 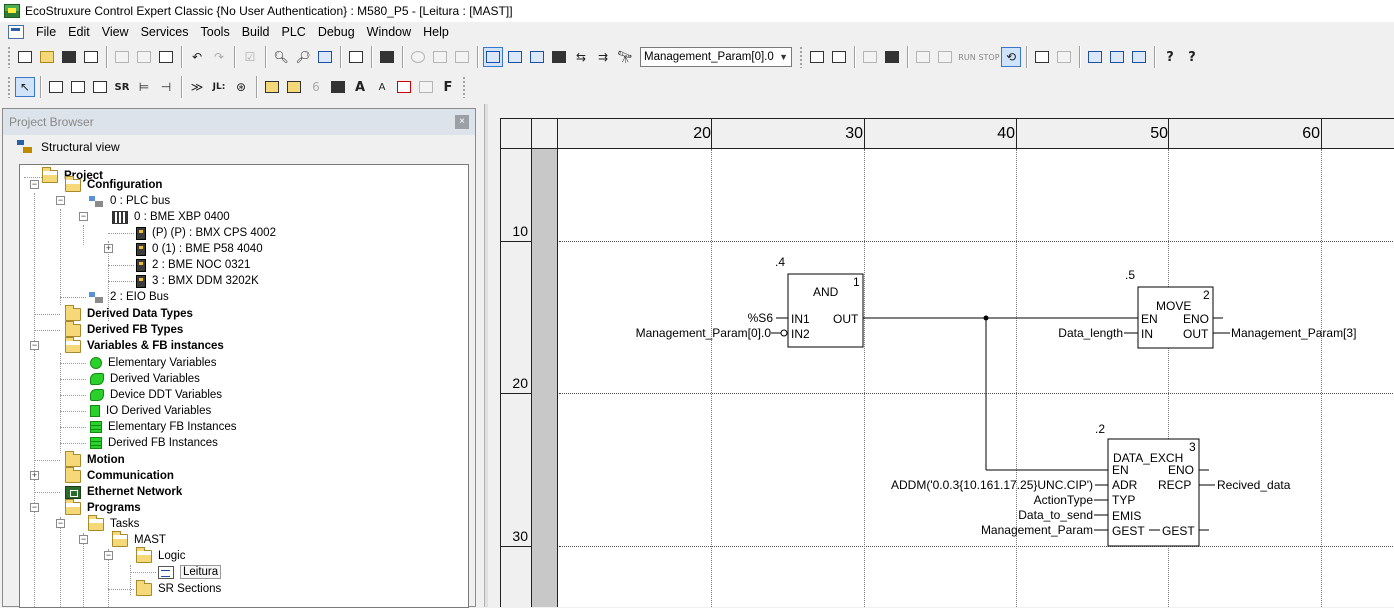 What do you see at coordinates (193, 265) in the screenshot?
I see `tree-noc-module: 2 : BME NOC 0321` at bounding box center [193, 265].